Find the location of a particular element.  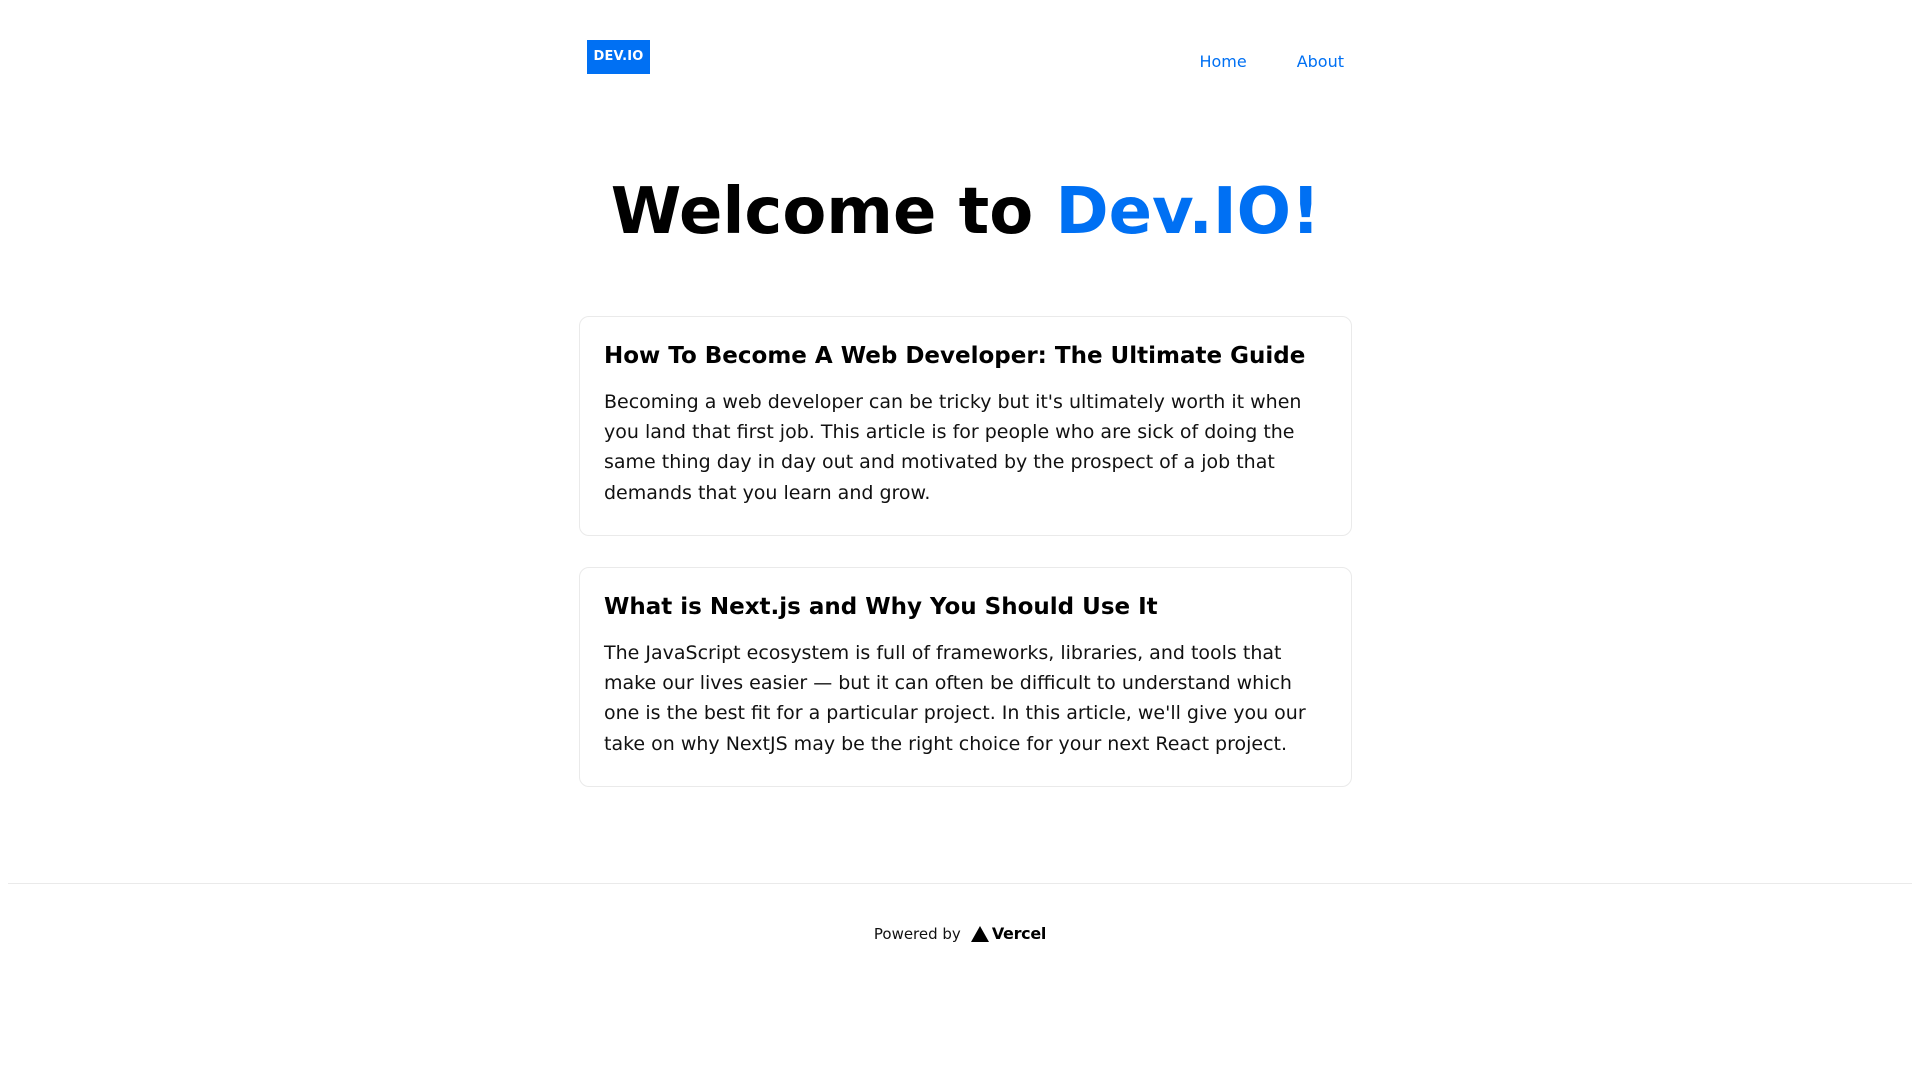

page-title: Welcome to Dev.IO! is located at coordinates (965, 212).